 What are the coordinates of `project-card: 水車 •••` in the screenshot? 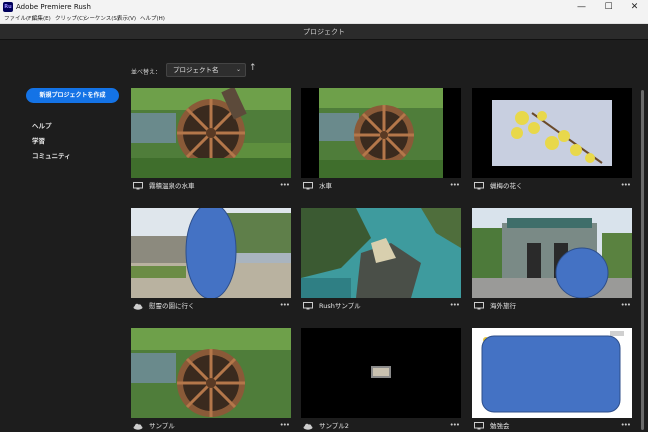 It's located at (381, 142).